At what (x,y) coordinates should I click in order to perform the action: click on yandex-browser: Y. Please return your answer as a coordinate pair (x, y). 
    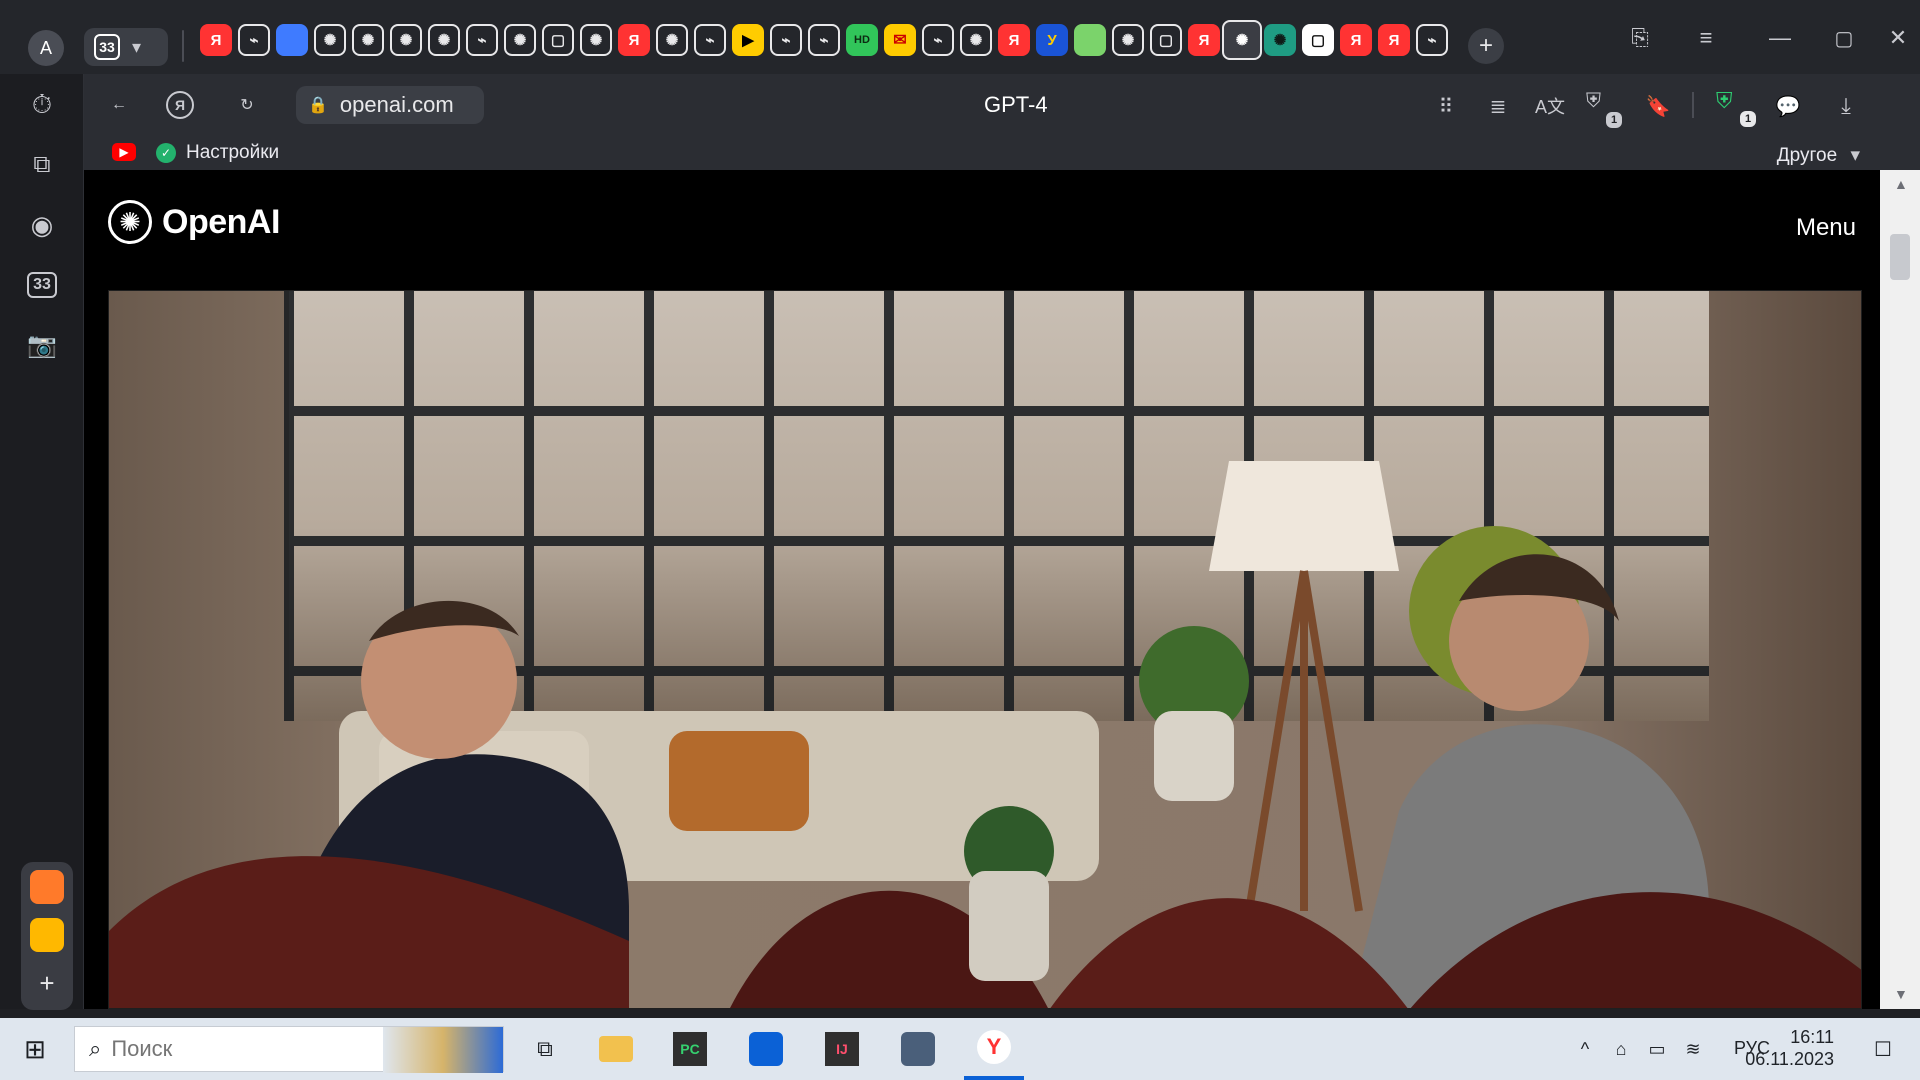
    Looking at the image, I should click on (994, 1049).